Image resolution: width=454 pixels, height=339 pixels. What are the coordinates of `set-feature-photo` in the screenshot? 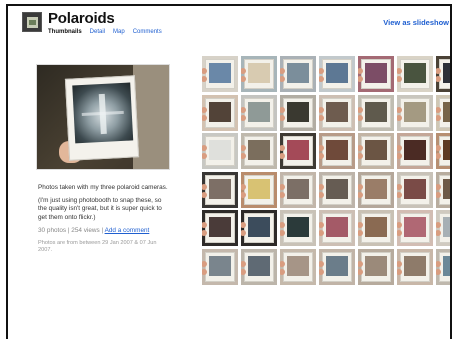 It's located at (103, 117).